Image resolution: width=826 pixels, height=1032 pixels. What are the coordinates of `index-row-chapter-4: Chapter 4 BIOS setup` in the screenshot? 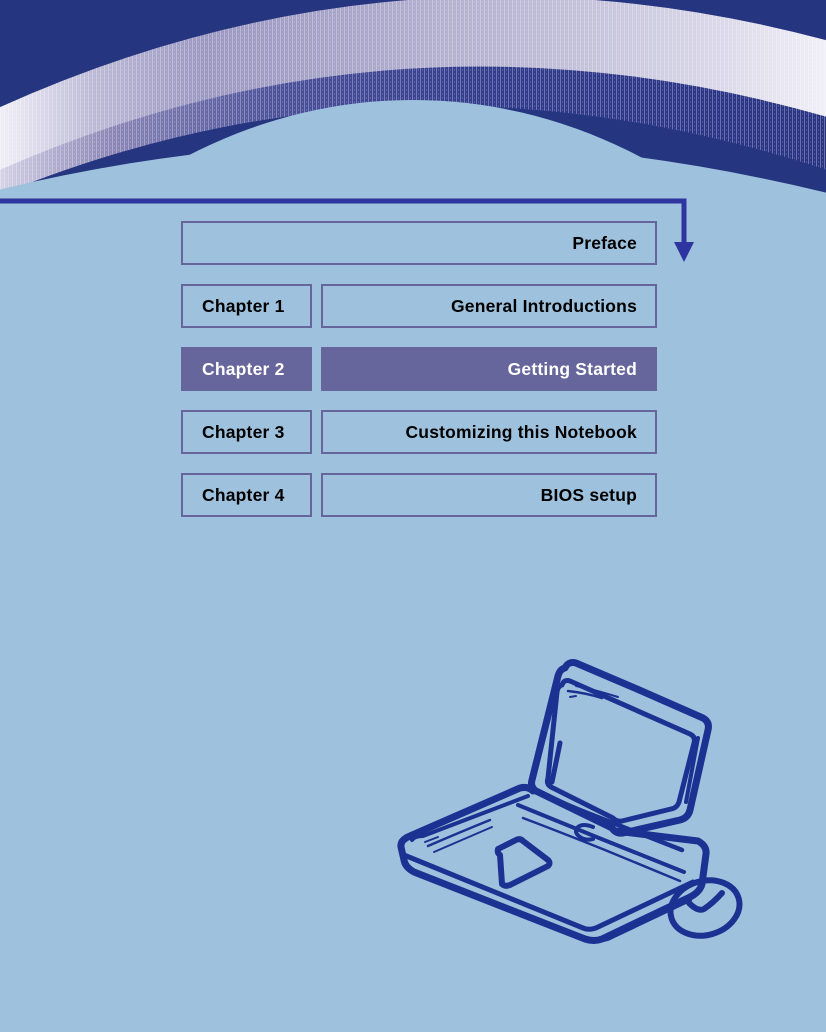 It's located at (419, 495).